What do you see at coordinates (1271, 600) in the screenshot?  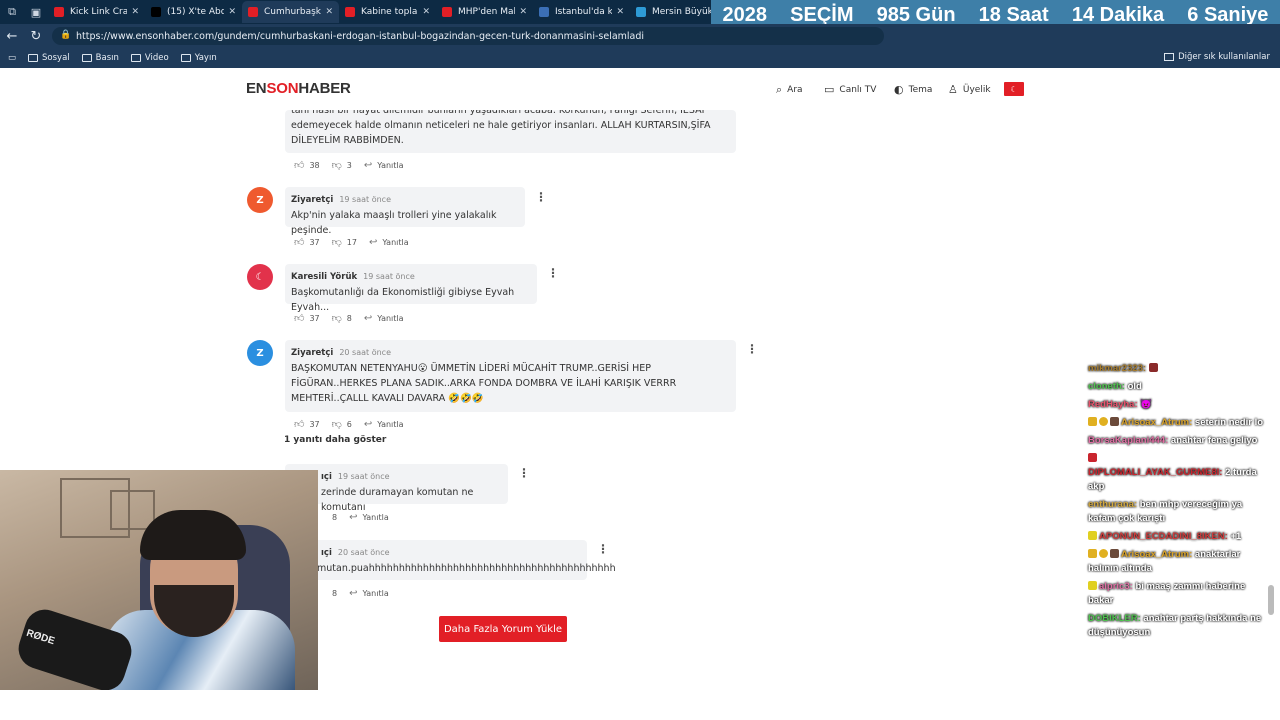 I see `page-scrollbar` at bounding box center [1271, 600].